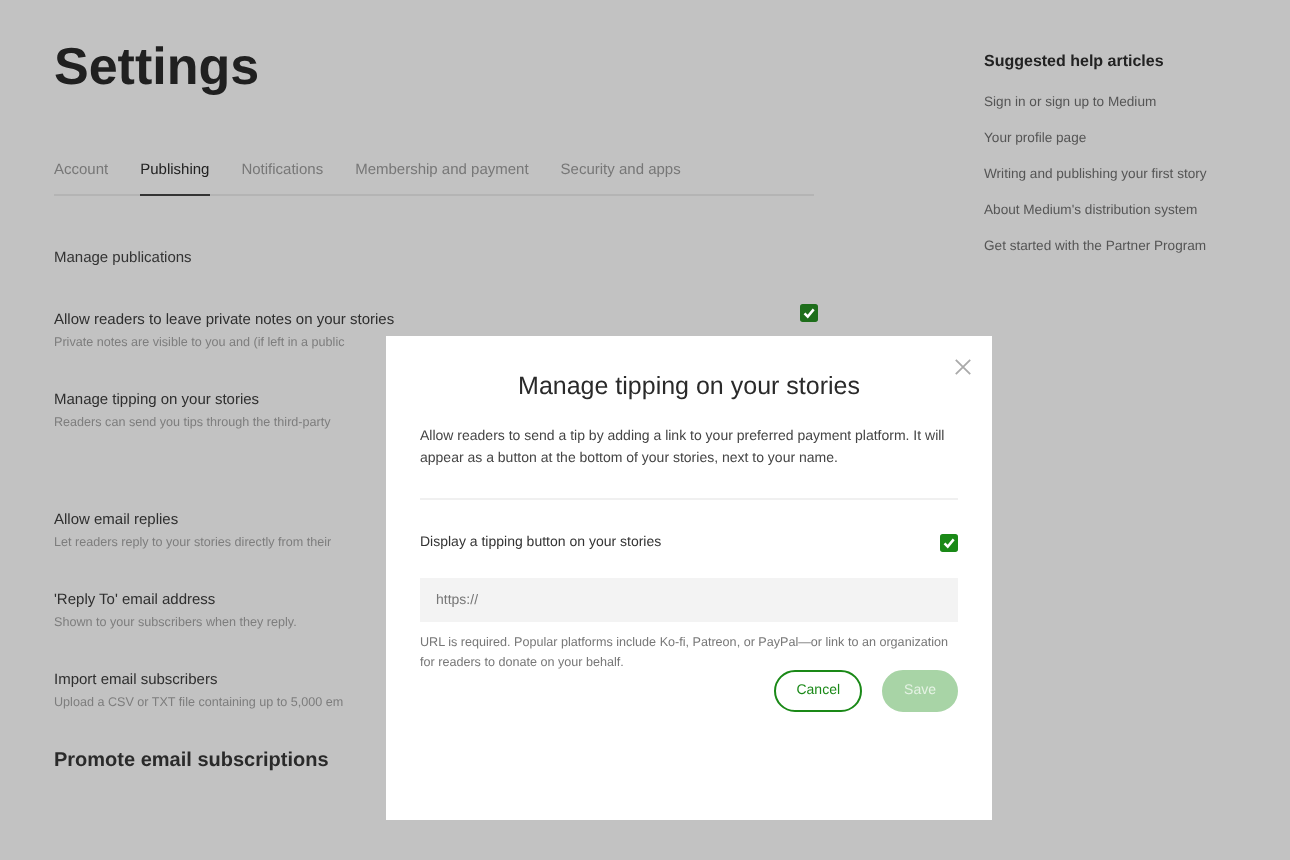 Image resolution: width=1290 pixels, height=860 pixels. I want to click on section-heading: Promote email subscriptions, so click(192, 761).